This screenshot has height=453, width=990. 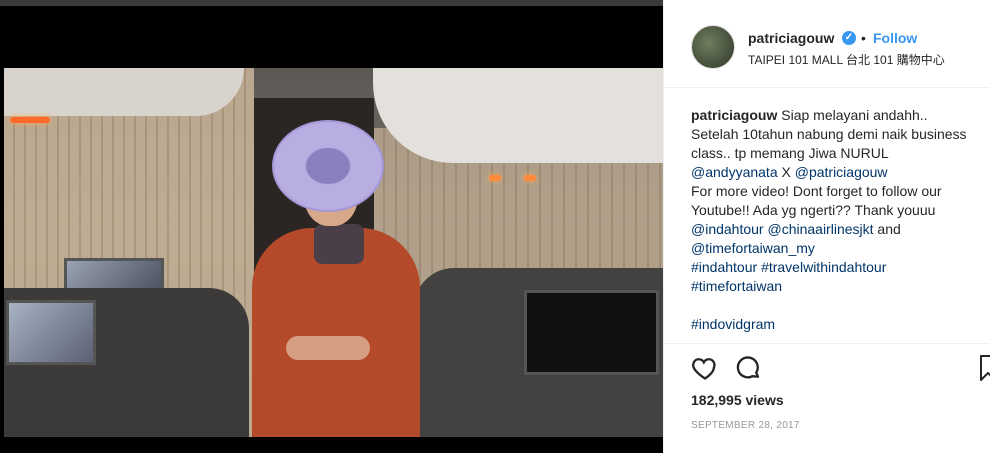 I want to click on heart-icon, so click(x=705, y=368).